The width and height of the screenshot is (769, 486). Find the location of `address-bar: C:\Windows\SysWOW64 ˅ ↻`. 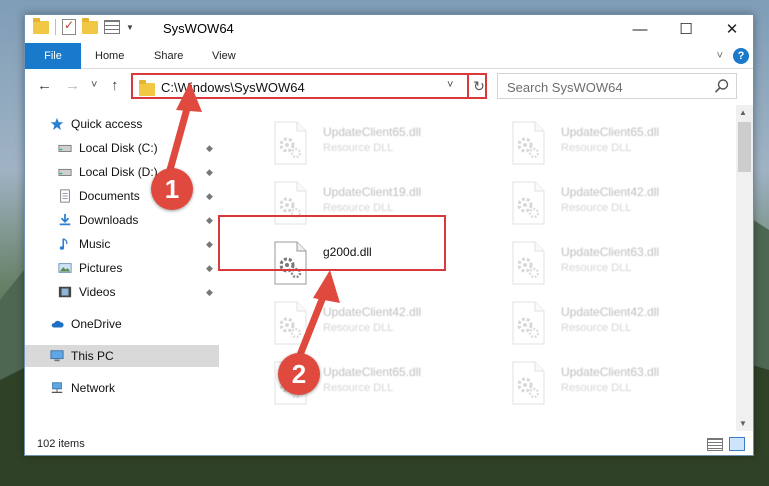

address-bar: C:\Windows\SysWOW64 ˅ ↻ is located at coordinates (309, 86).